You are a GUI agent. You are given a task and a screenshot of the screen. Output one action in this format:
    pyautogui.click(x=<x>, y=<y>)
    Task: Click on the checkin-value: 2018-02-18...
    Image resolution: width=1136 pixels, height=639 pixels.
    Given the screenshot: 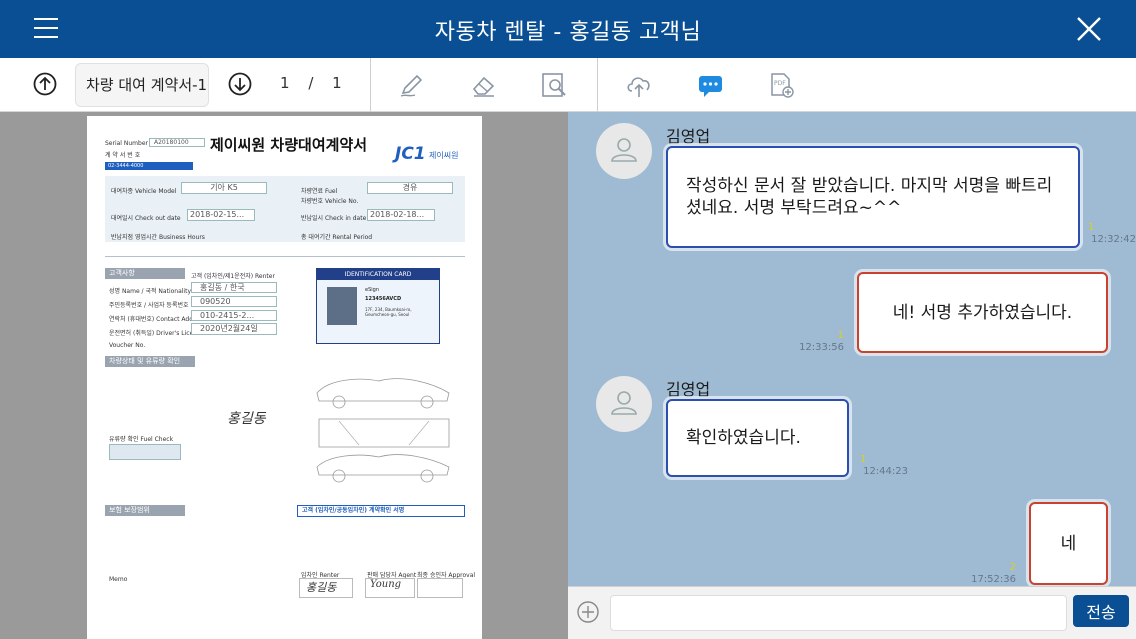 What is the action you would take?
    pyautogui.click(x=401, y=215)
    